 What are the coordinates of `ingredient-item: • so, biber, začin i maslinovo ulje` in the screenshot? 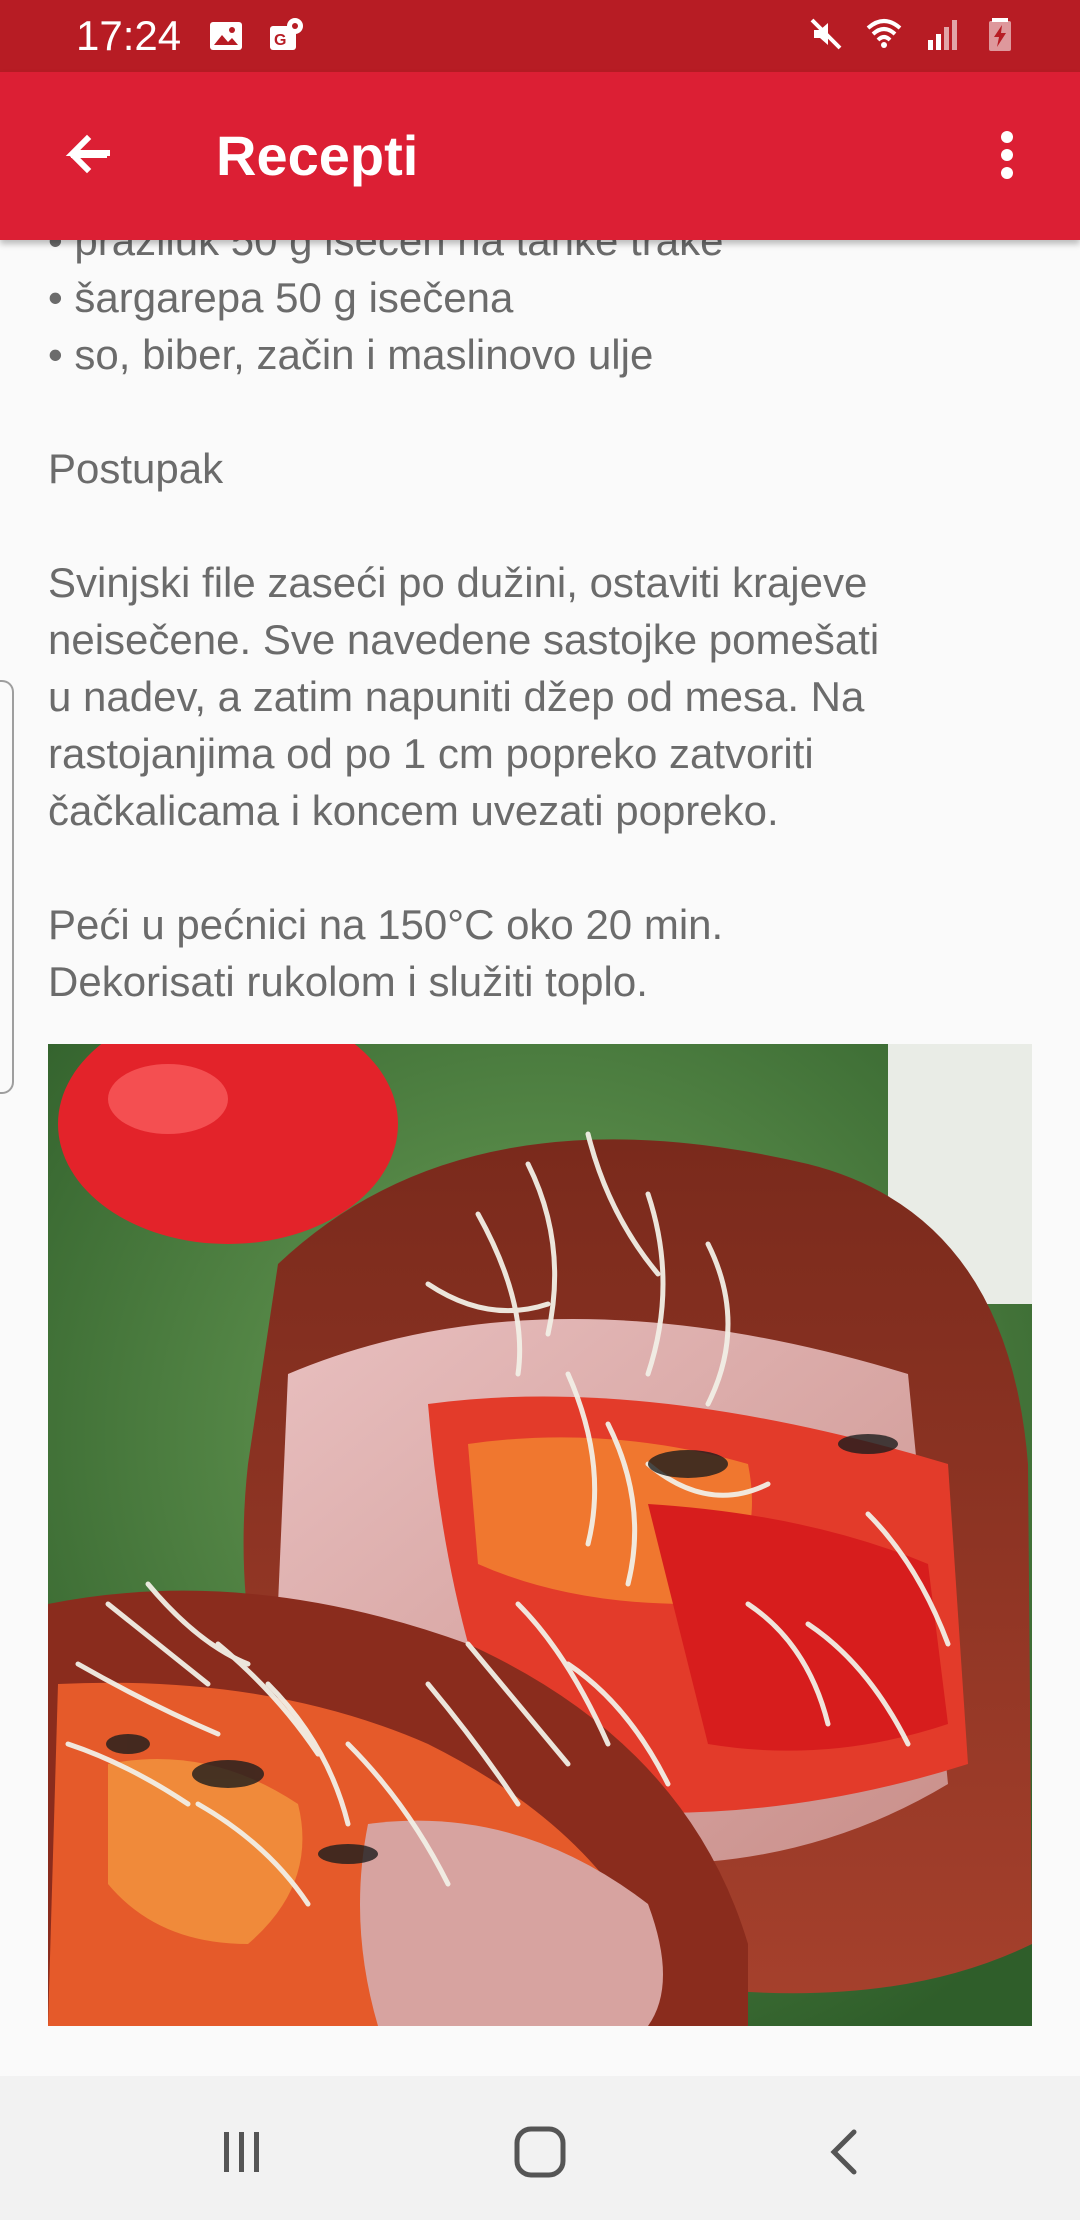 It's located at (351, 354).